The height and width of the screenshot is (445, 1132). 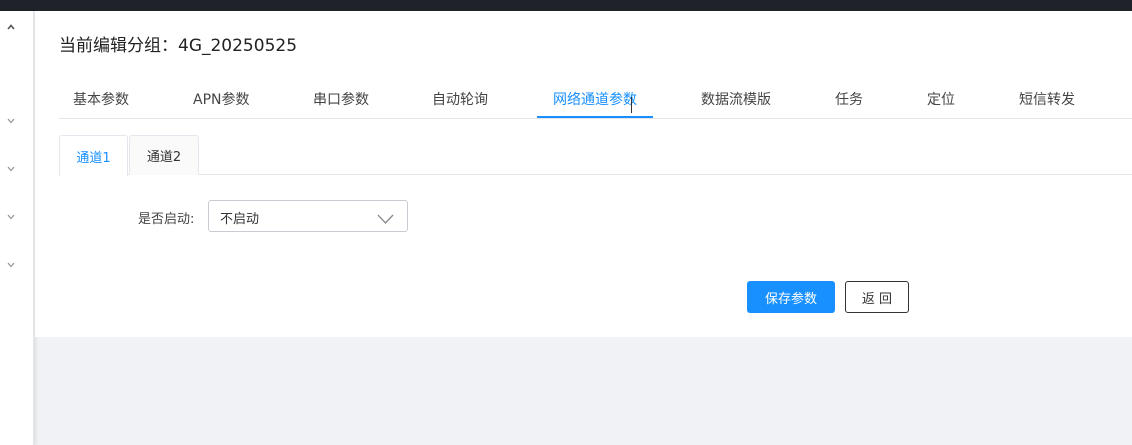 I want to click on back-button: 返 回, so click(x=877, y=297).